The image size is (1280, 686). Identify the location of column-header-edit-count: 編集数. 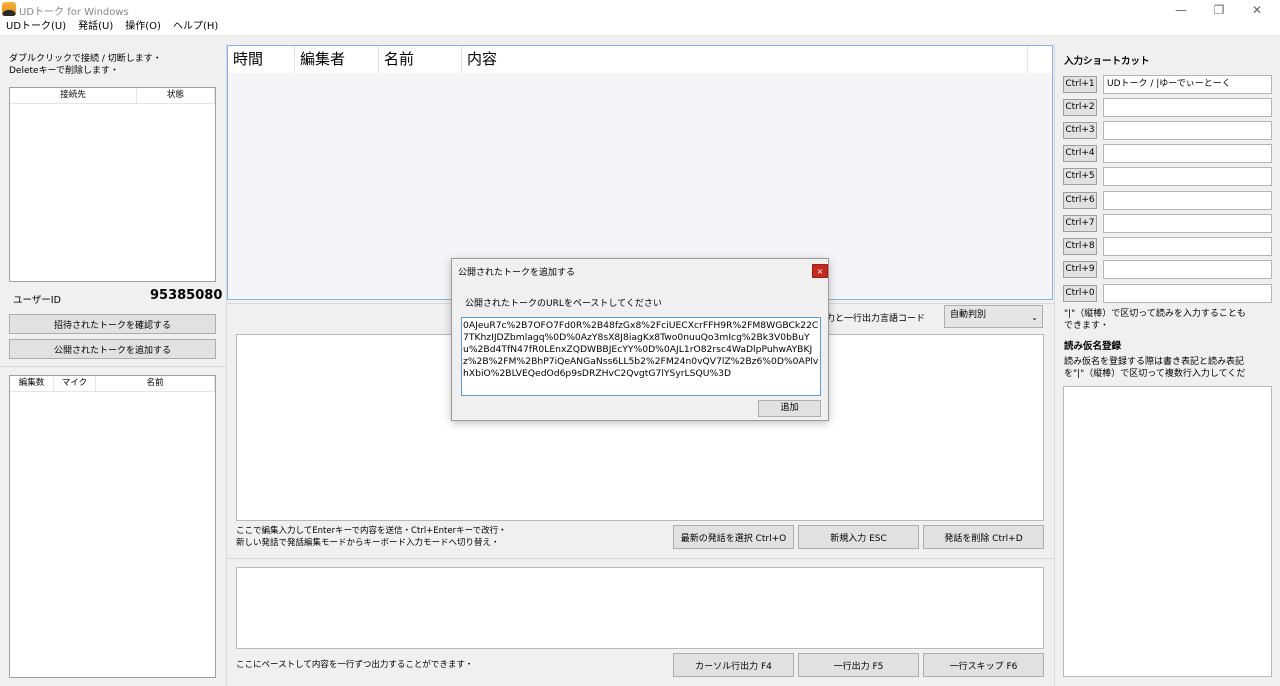
(32, 384).